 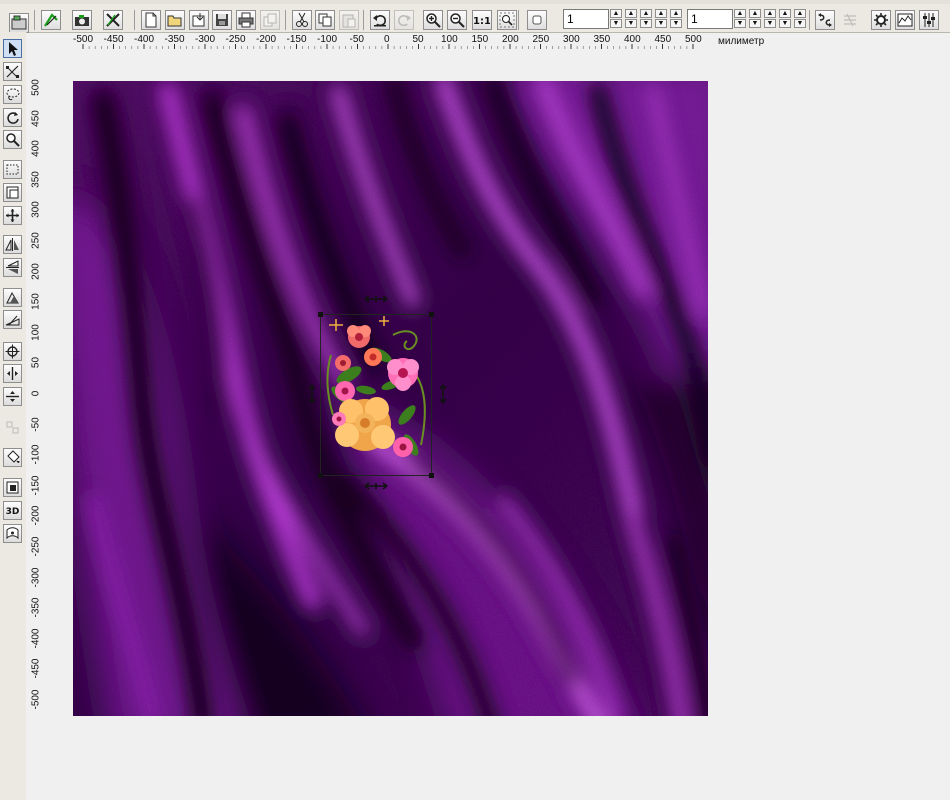 I want to click on field1-down-c-button: ▼, so click(x=676, y=23).